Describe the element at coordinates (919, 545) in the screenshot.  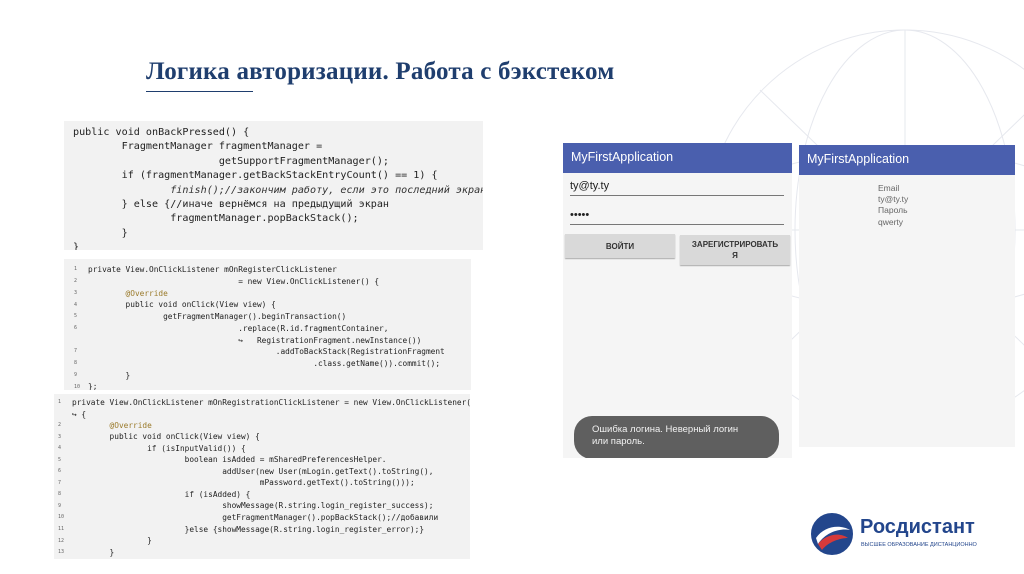
I see `logo-subtitle: ВЫСШЕЕ ОБРАЗОВАНИЕ ДИСТАНЦИОННО` at that location.